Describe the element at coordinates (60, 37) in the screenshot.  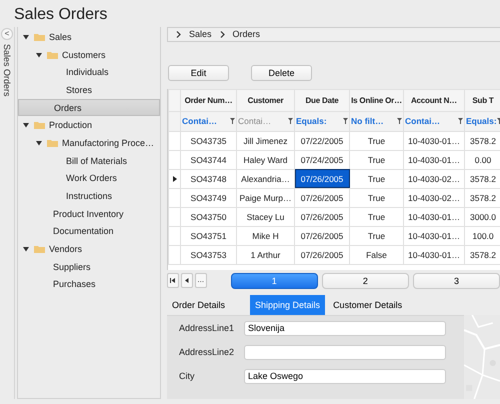
I see `tree-item: Sales` at that location.